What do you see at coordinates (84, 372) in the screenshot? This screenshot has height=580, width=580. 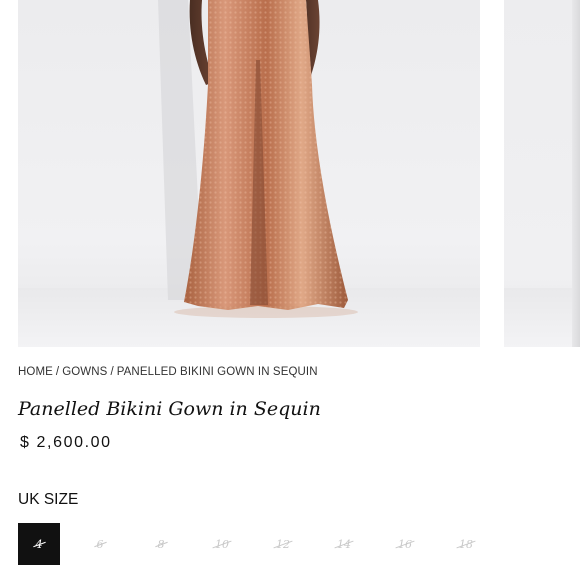 I see `breadcrumb-gowns-link: GOWNS` at bounding box center [84, 372].